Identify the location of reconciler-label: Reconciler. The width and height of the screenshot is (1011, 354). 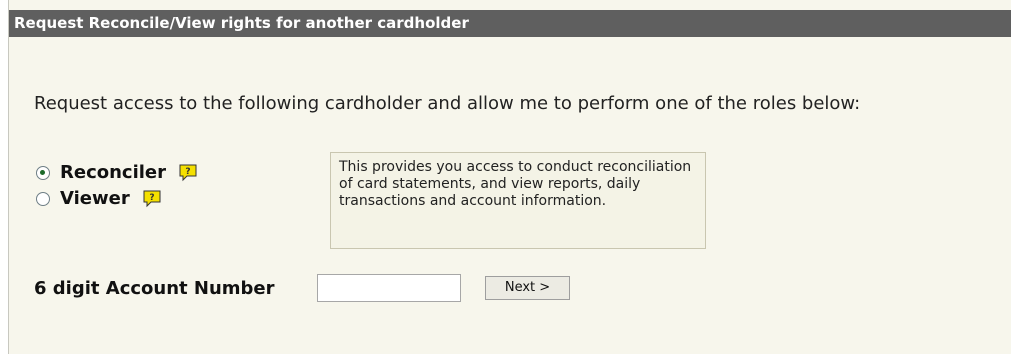
(113, 172).